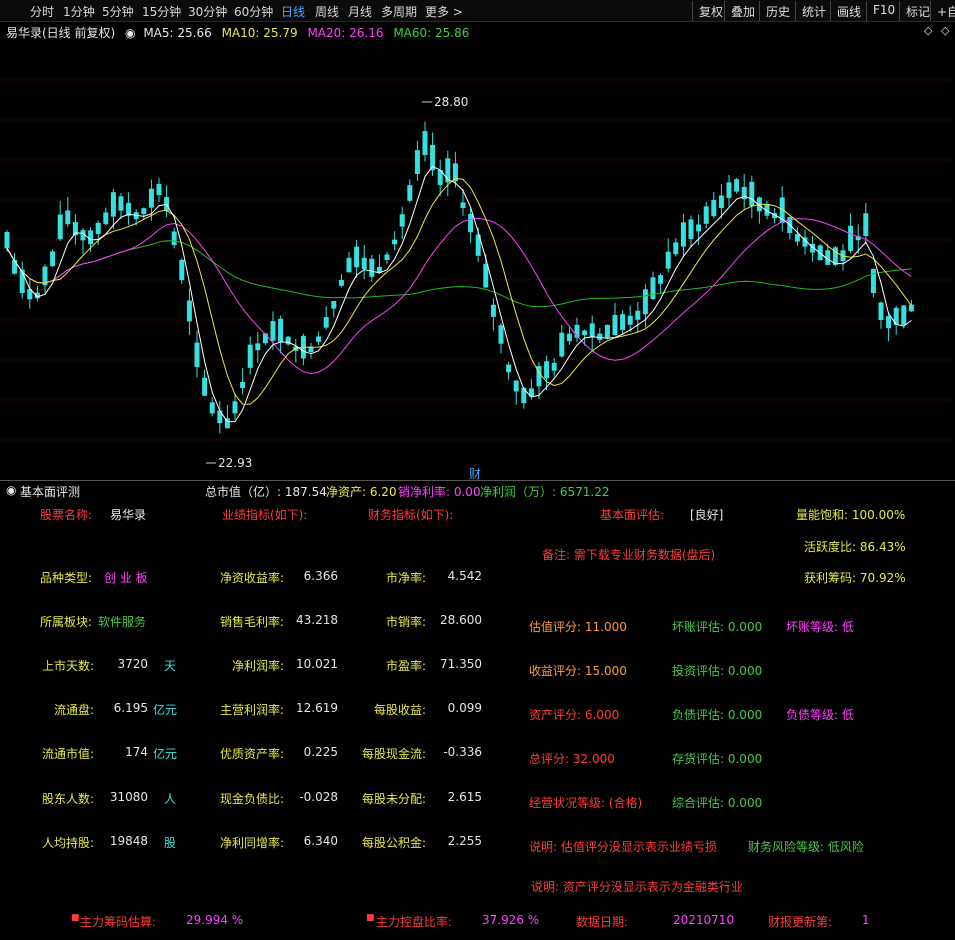  I want to click on perf-value: 0.225, so click(320, 752).